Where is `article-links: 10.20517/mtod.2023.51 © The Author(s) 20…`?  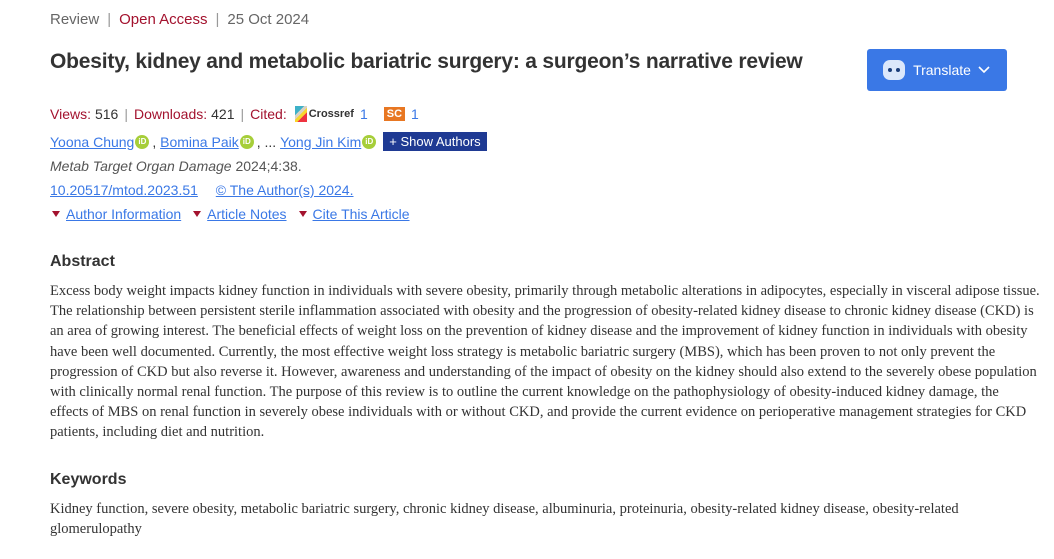 article-links: 10.20517/mtod.2023.51 © The Author(s) 20… is located at coordinates (209, 190).